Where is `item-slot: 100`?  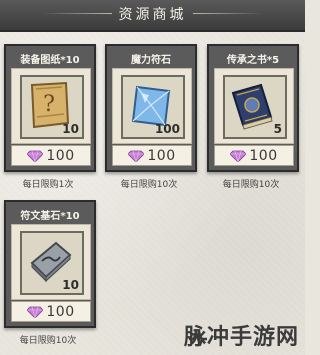
item-slot: 100 is located at coordinates (152, 106).